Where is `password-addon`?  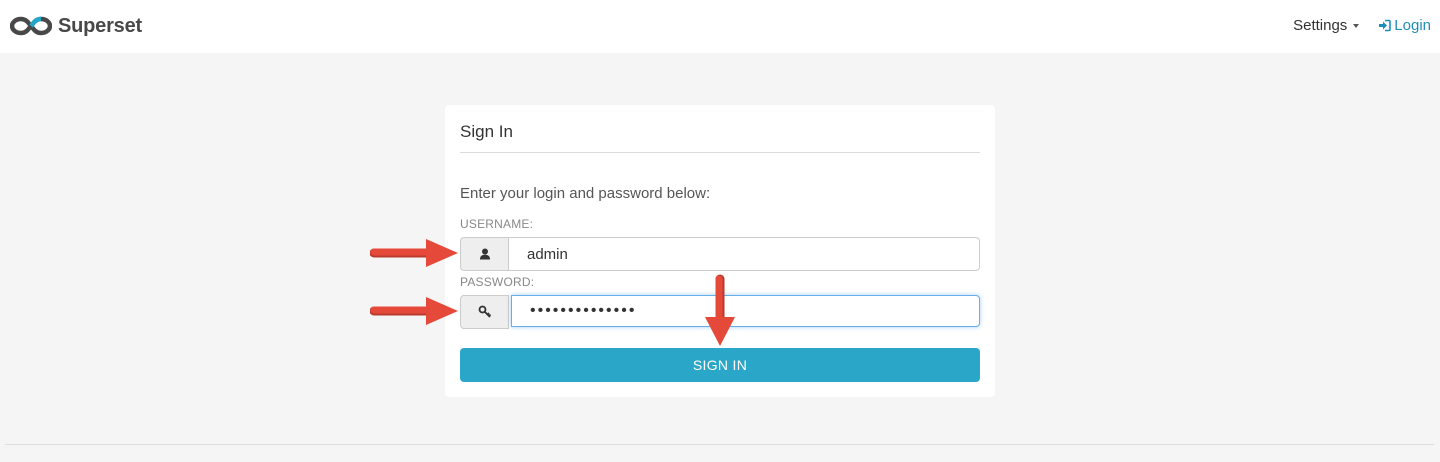
password-addon is located at coordinates (484, 312).